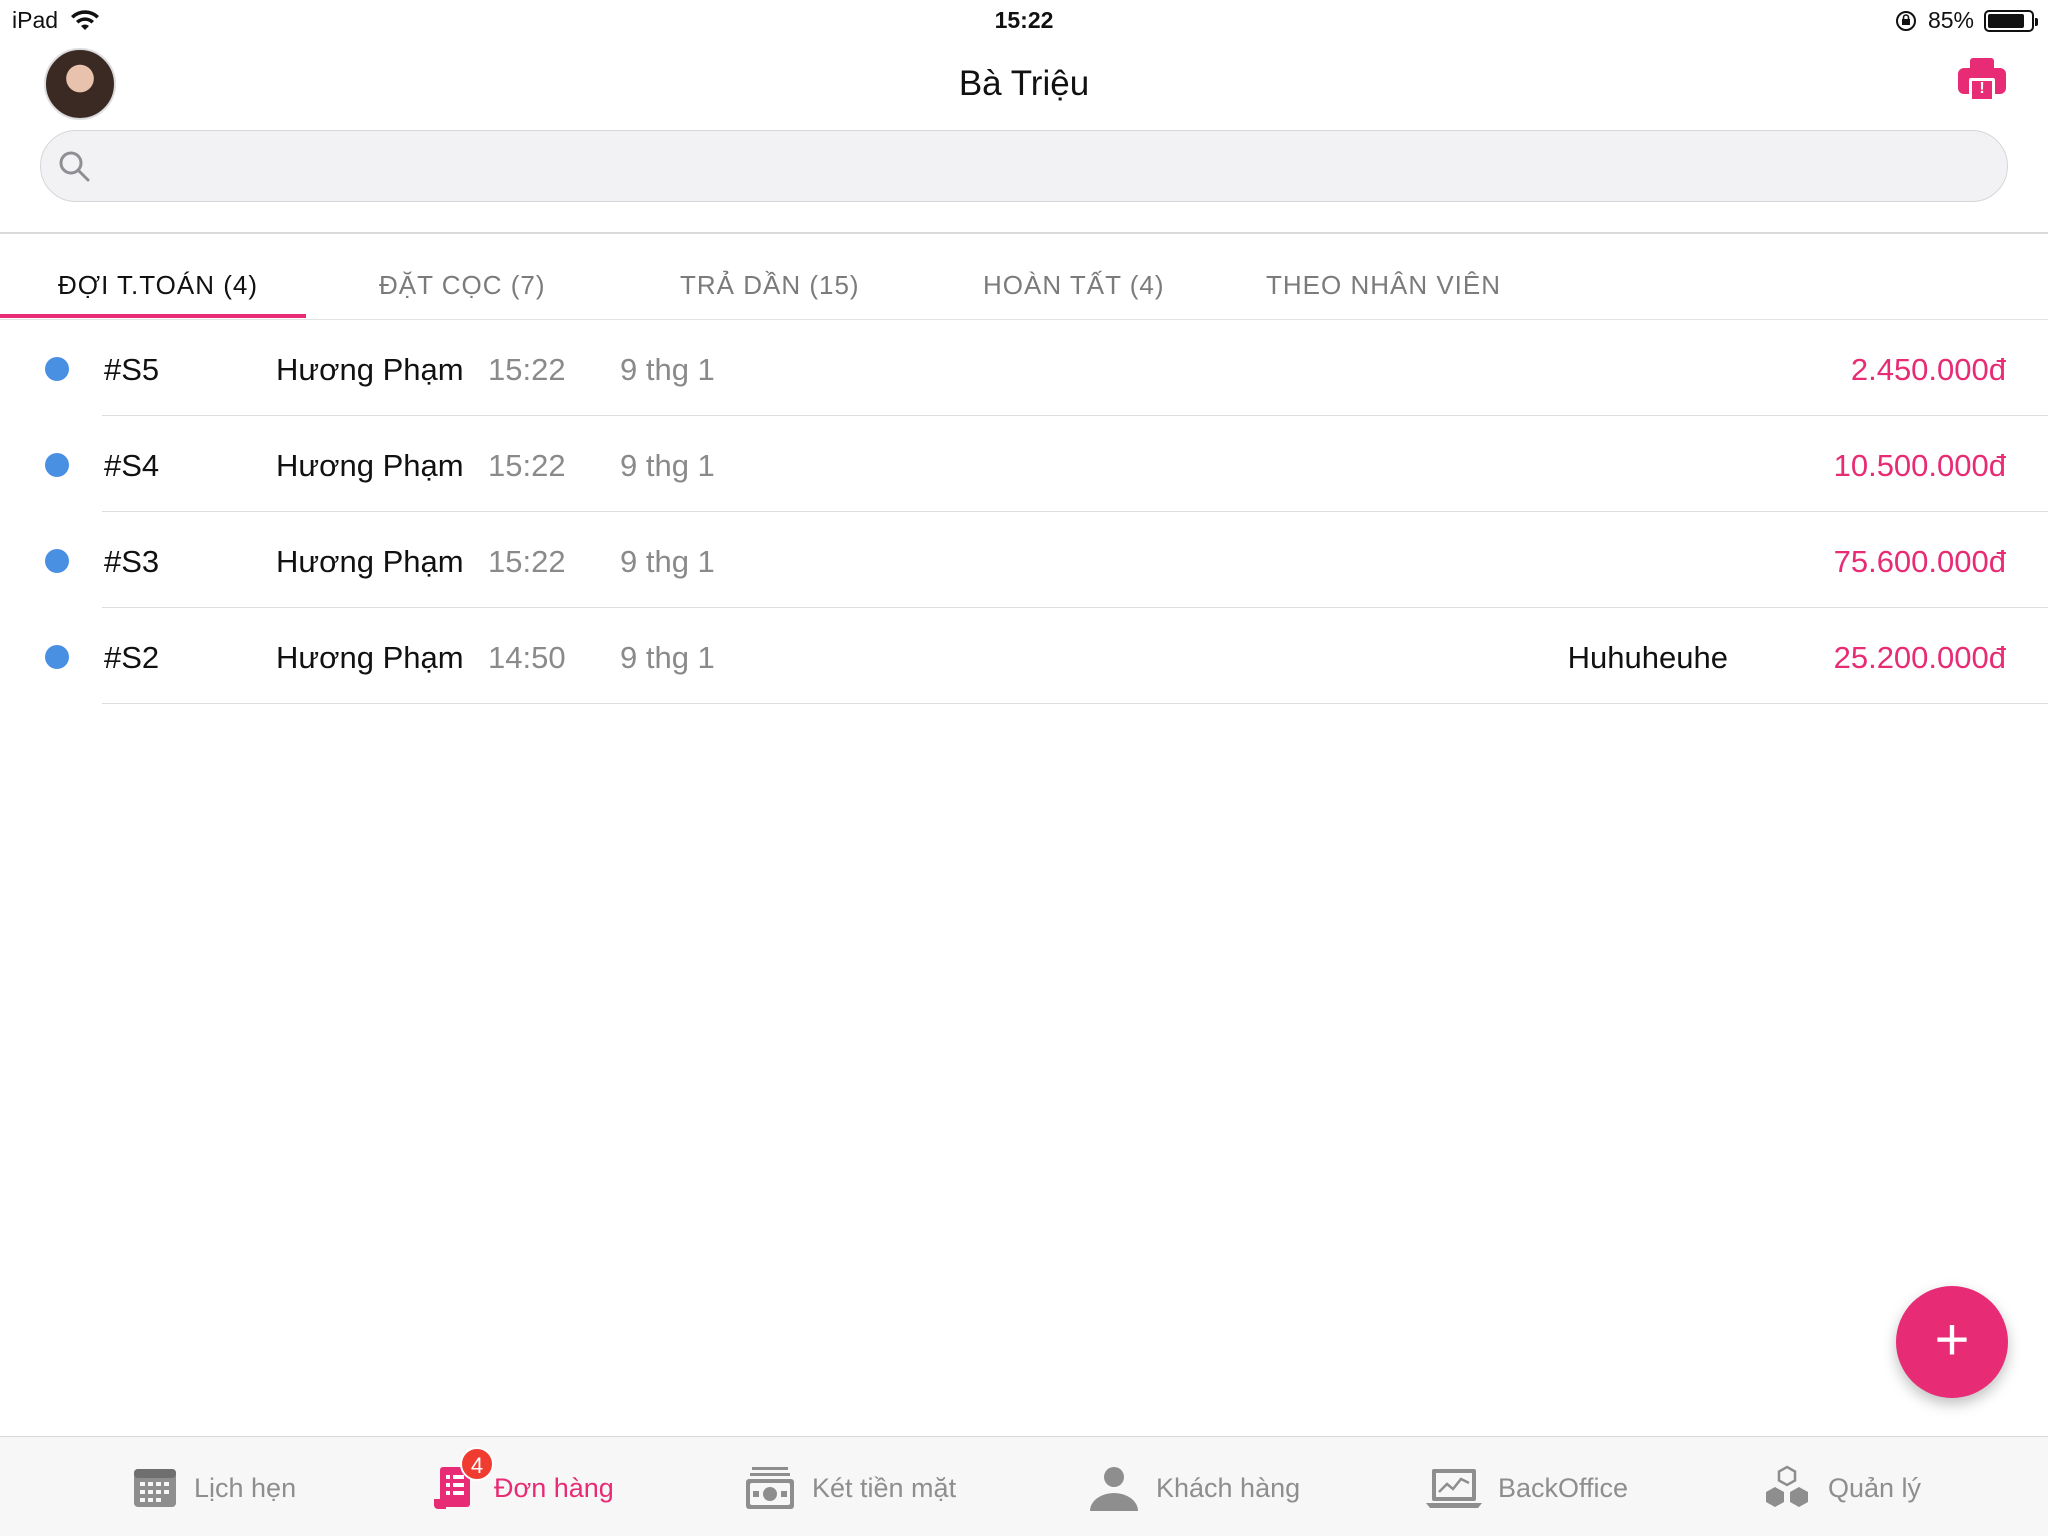 The height and width of the screenshot is (1536, 2048). I want to click on printer-alert-button: !, so click(1982, 81).